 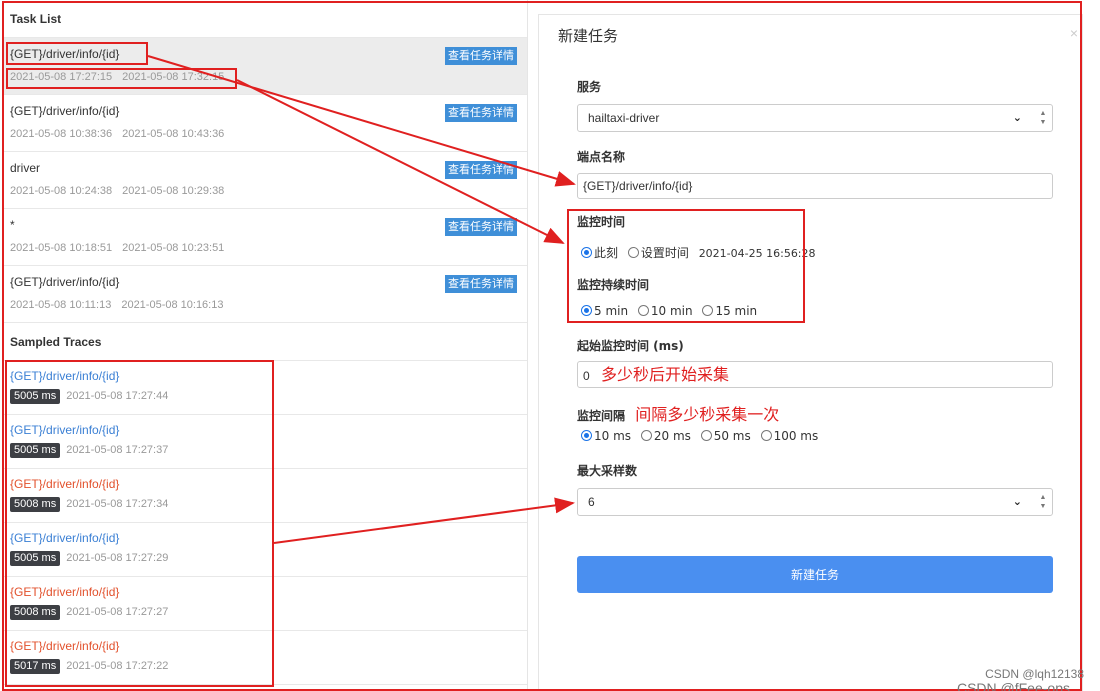 What do you see at coordinates (630, 346) in the screenshot?
I see `start-time-label: 起始监控时间 (ms)` at bounding box center [630, 346].